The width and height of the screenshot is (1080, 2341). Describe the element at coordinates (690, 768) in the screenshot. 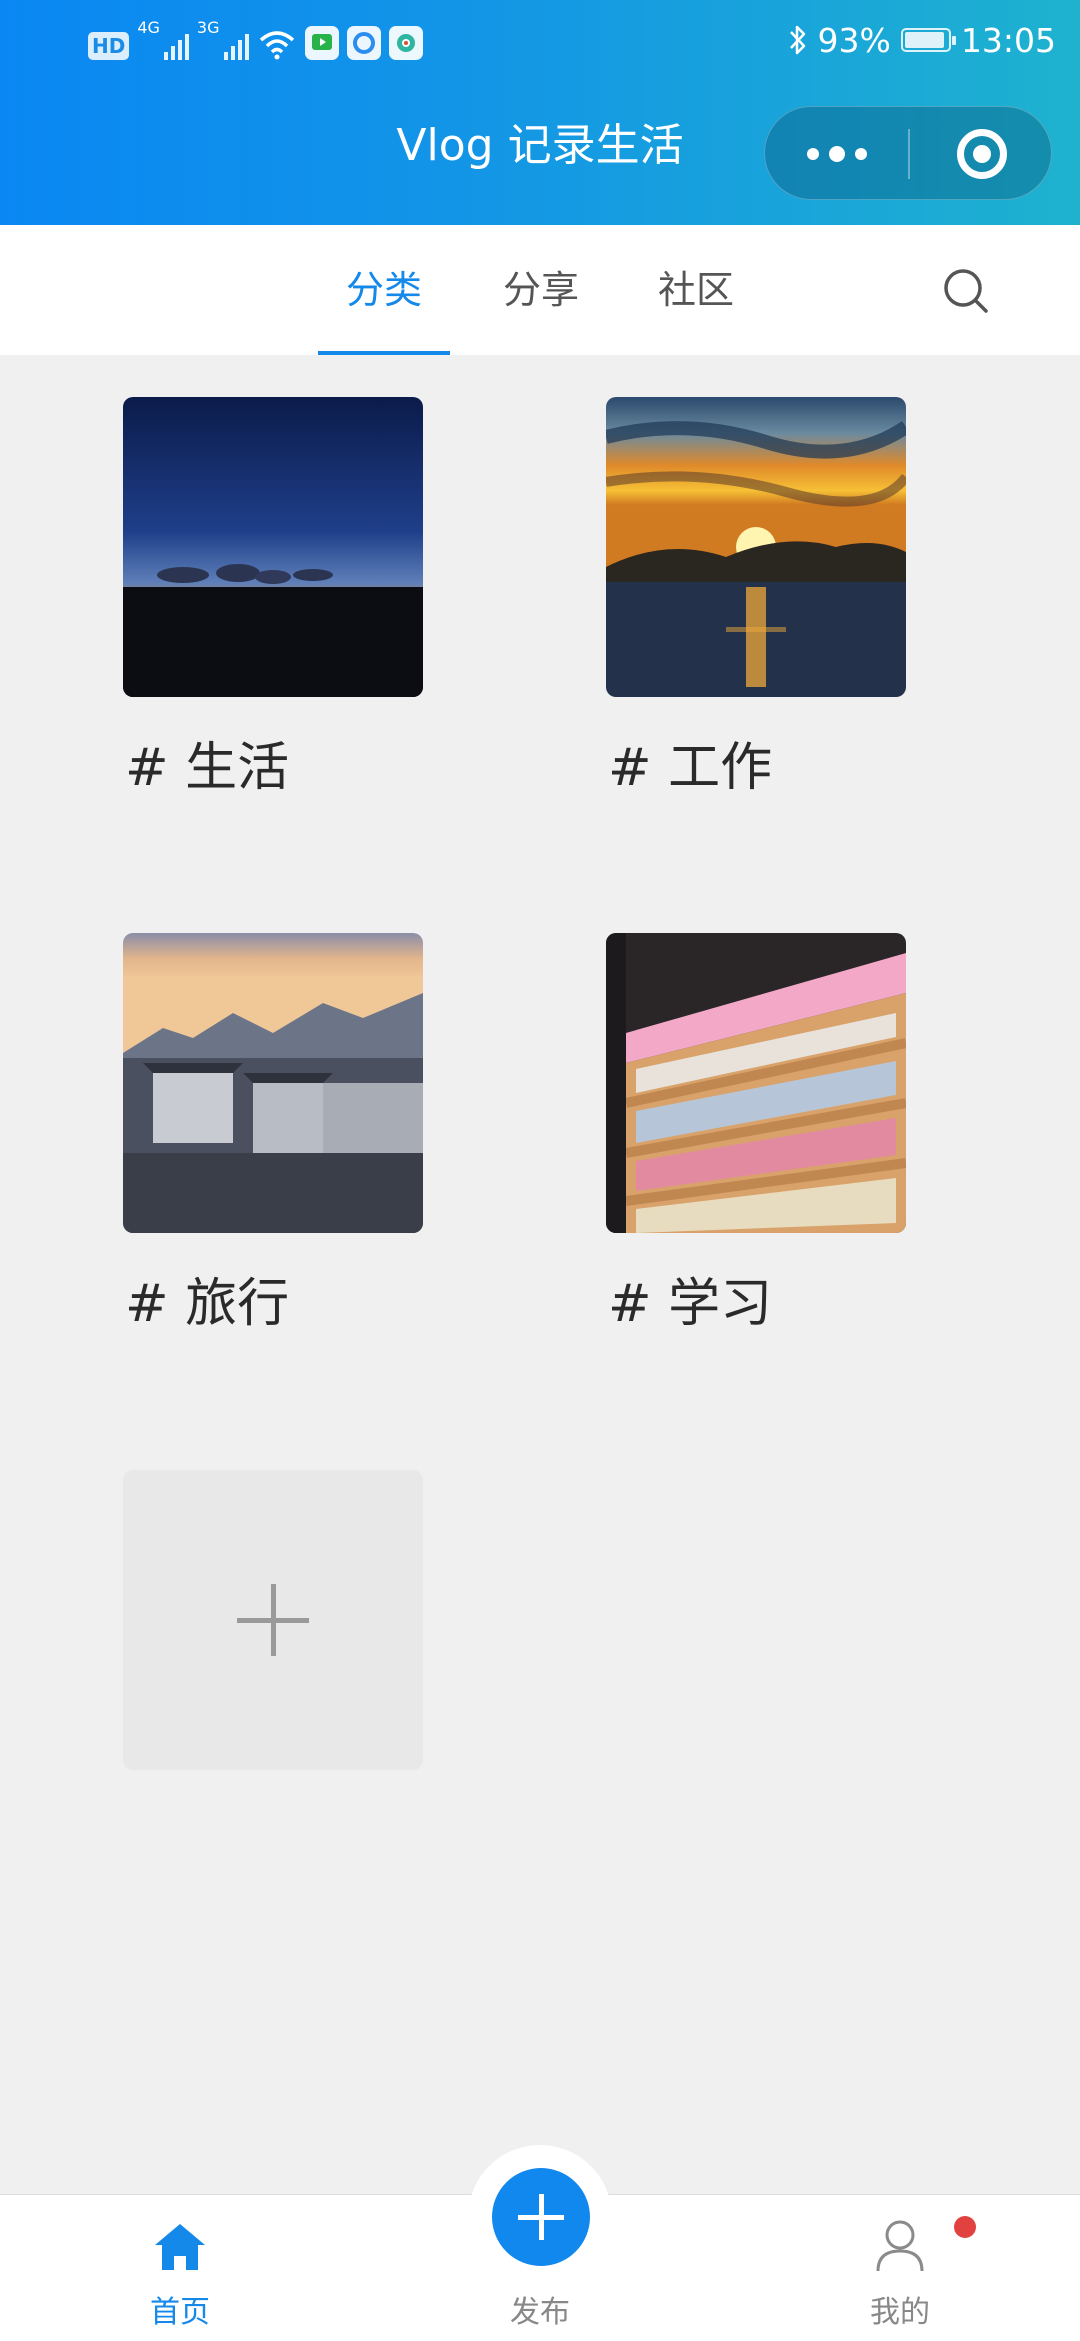

I see `category-label: # 工作` at that location.